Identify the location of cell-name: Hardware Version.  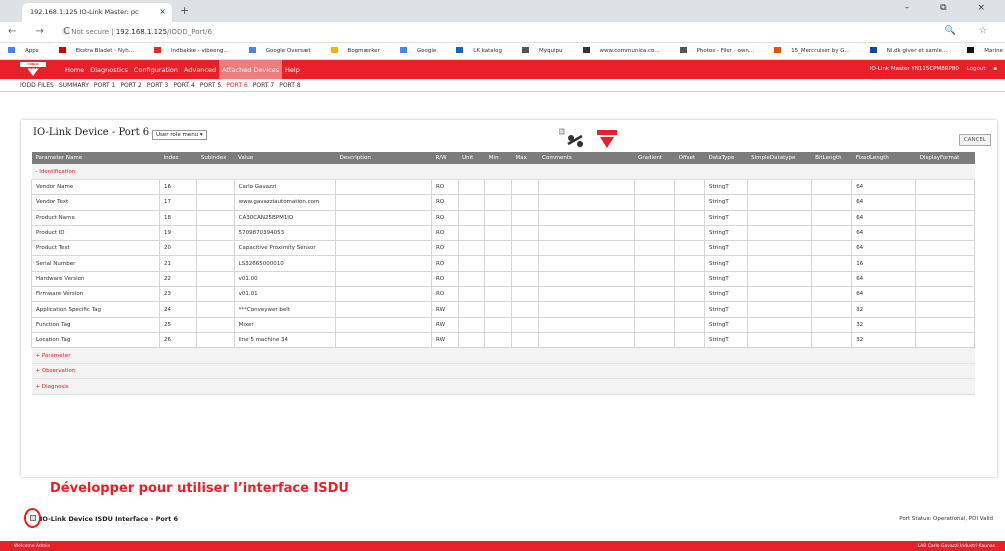
(95, 279).